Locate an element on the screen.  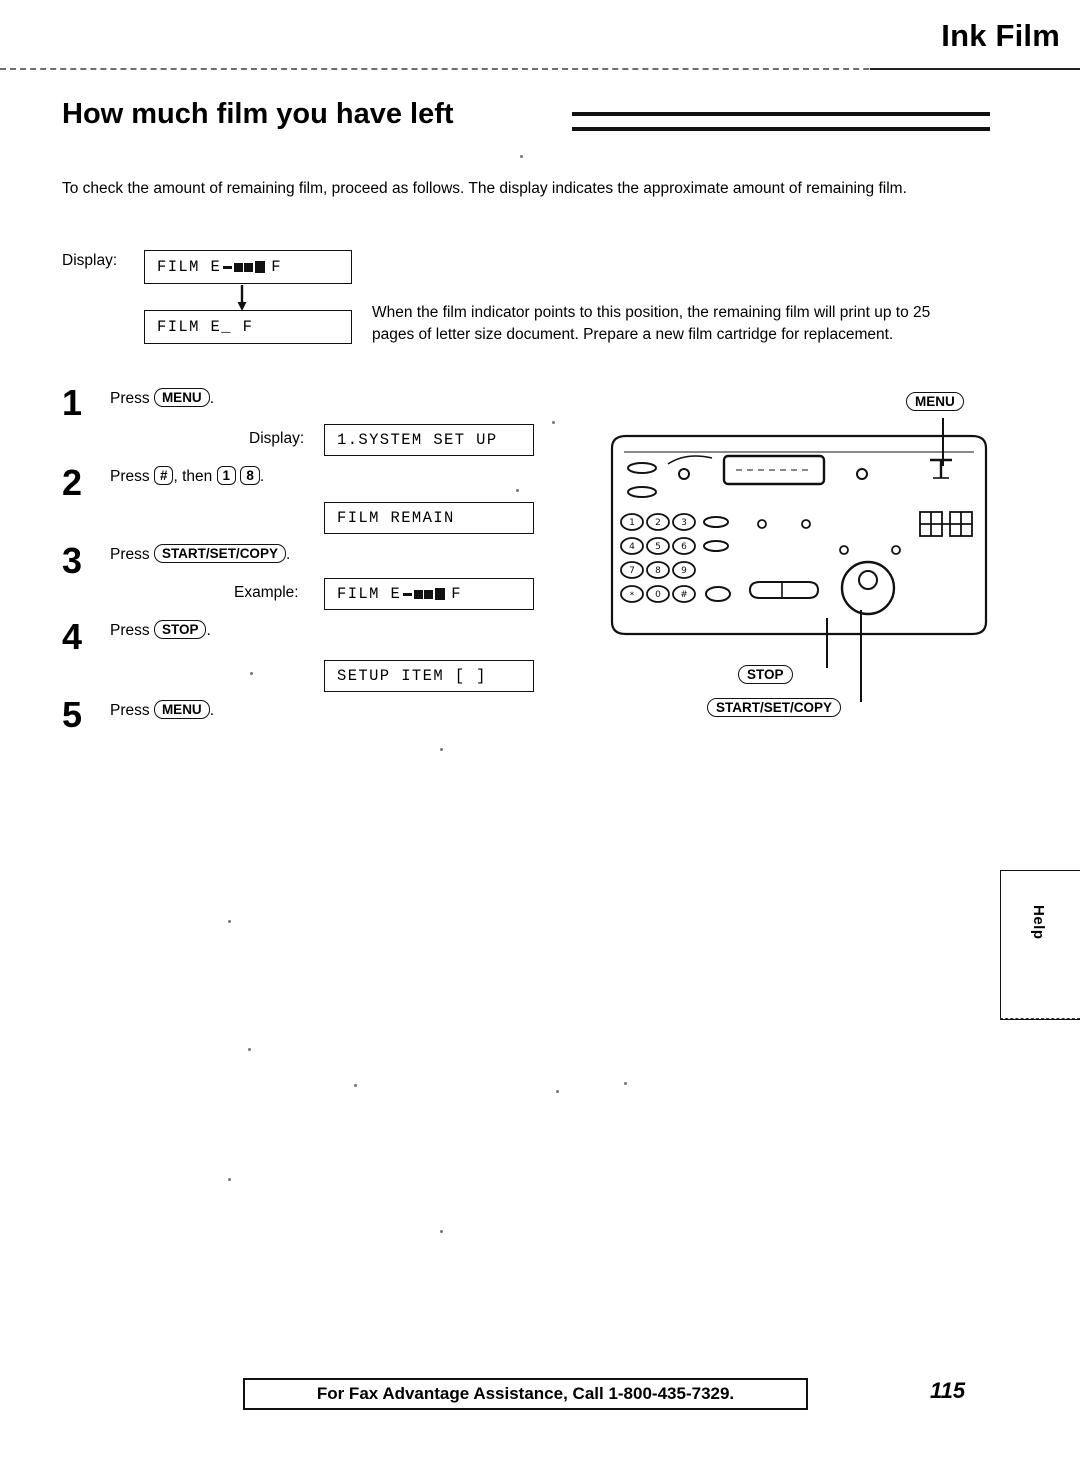
step3-press-word: Press is located at coordinates (130, 554).